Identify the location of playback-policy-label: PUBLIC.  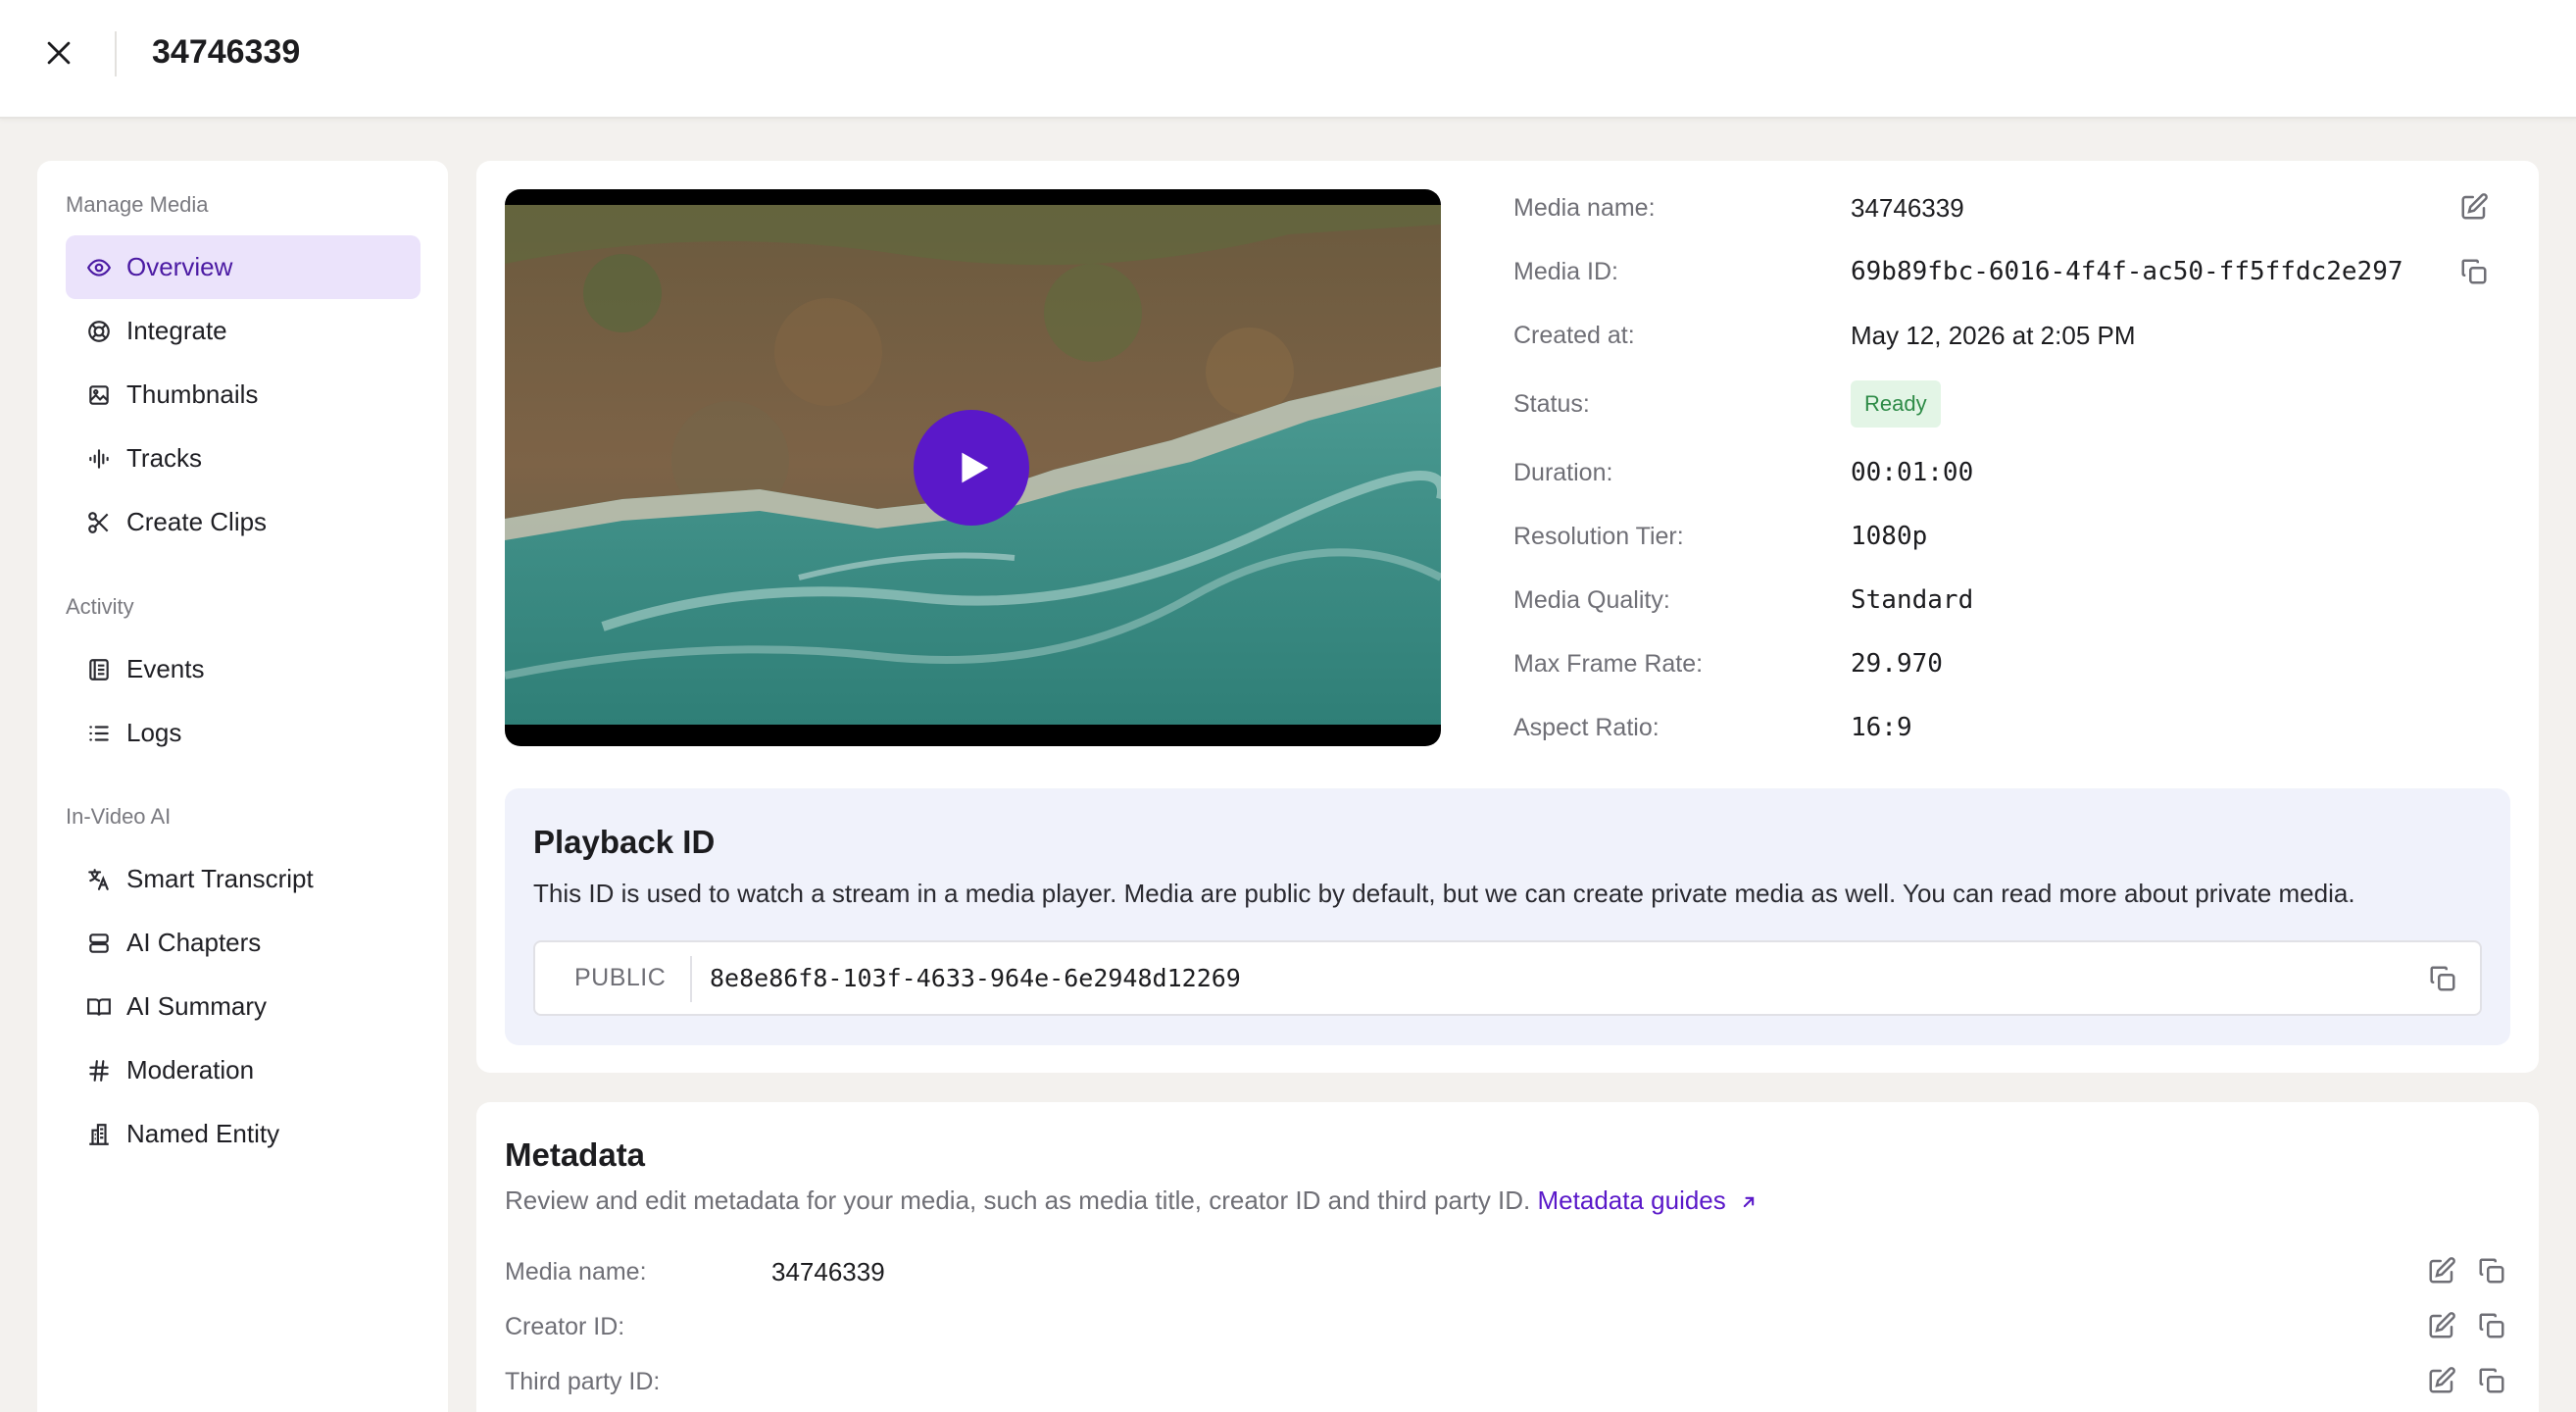
(620, 977).